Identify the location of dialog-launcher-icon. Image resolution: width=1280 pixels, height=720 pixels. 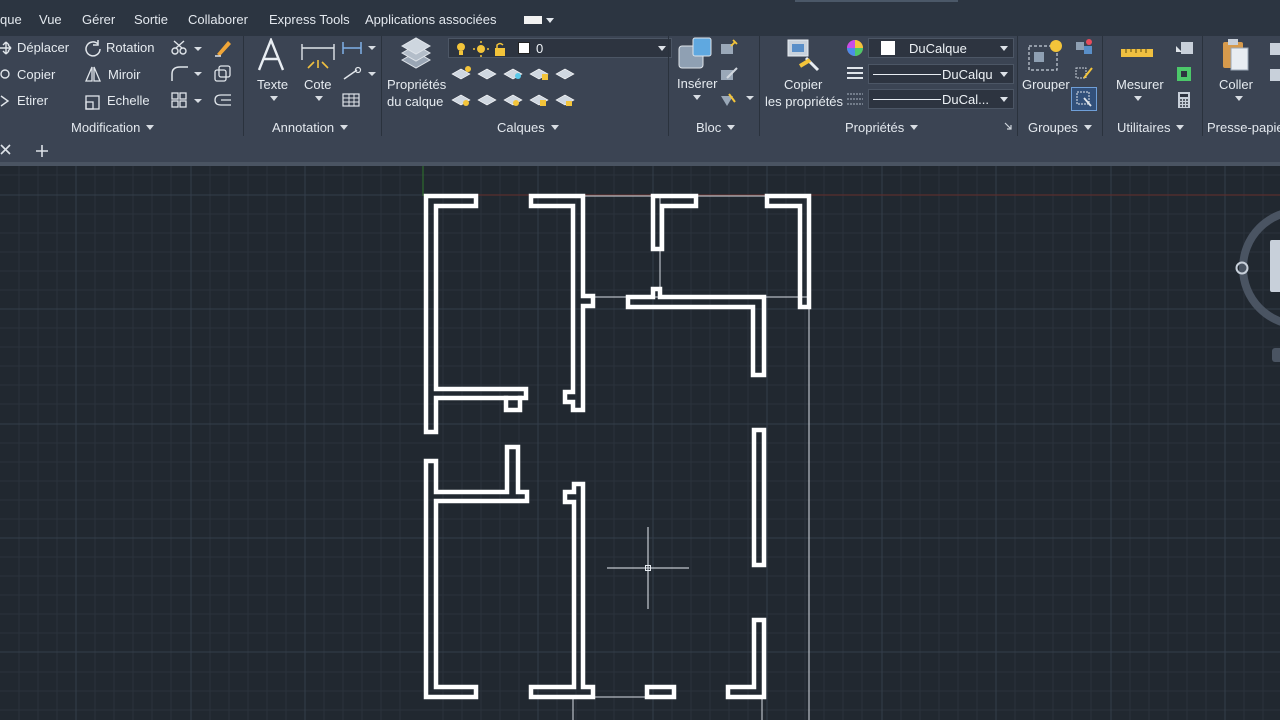
(1008, 126).